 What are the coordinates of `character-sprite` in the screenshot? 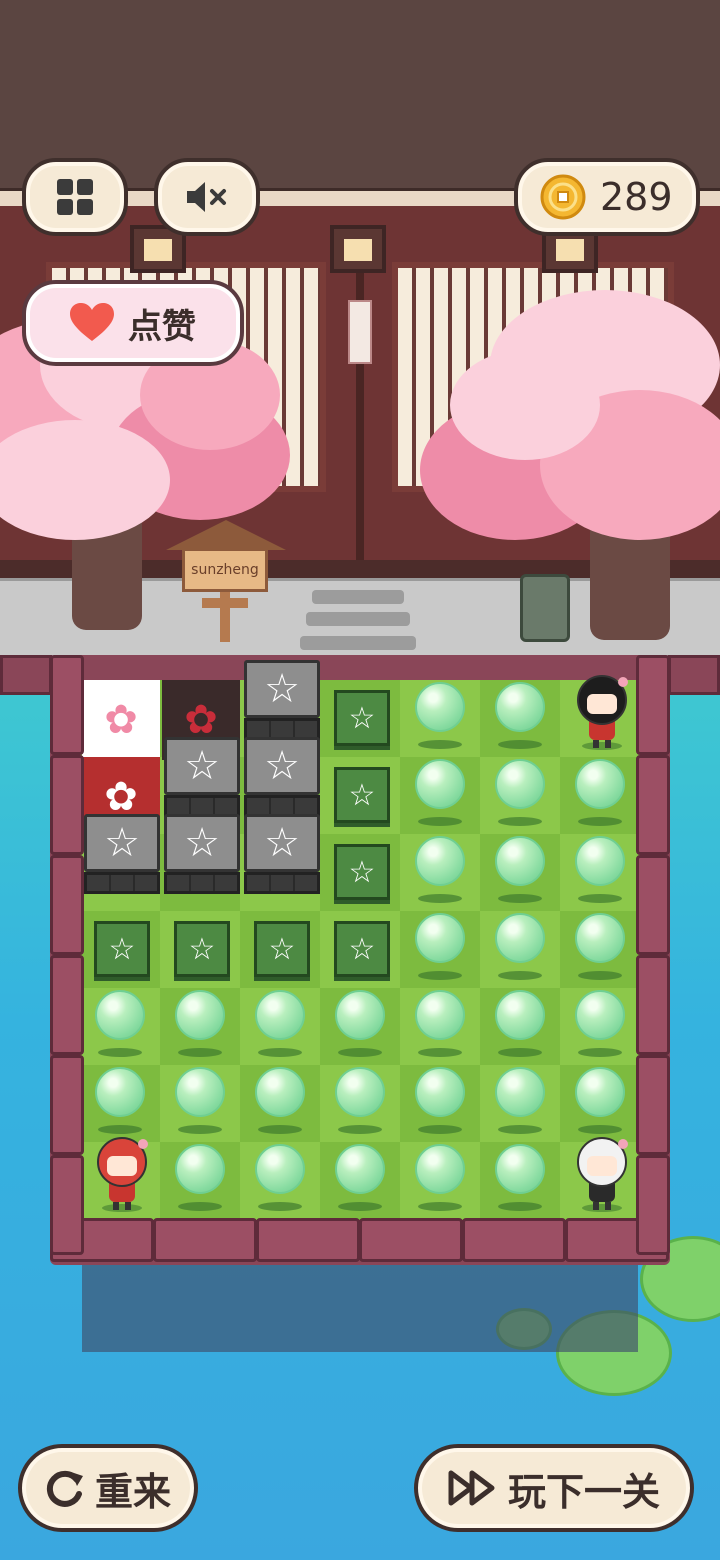 It's located at (602, 712).